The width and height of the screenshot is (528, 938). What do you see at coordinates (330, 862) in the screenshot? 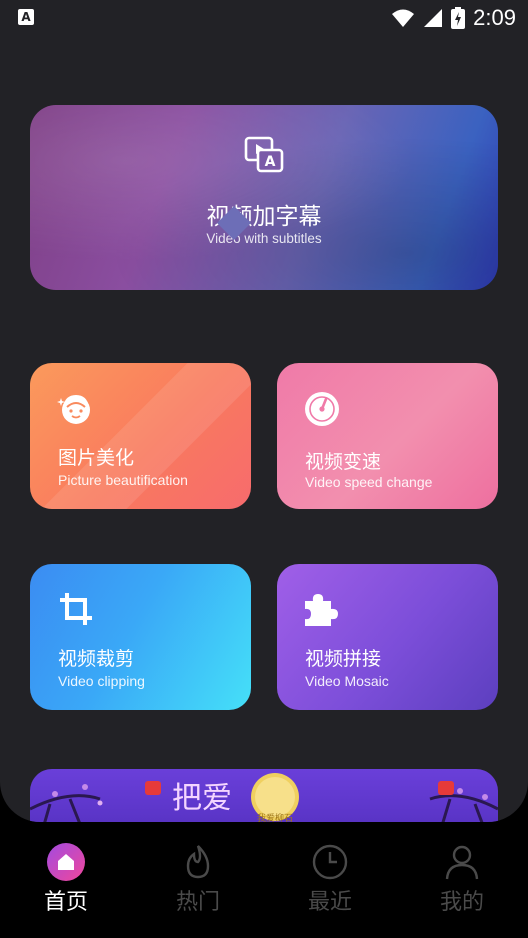
I see `clock-icon` at bounding box center [330, 862].